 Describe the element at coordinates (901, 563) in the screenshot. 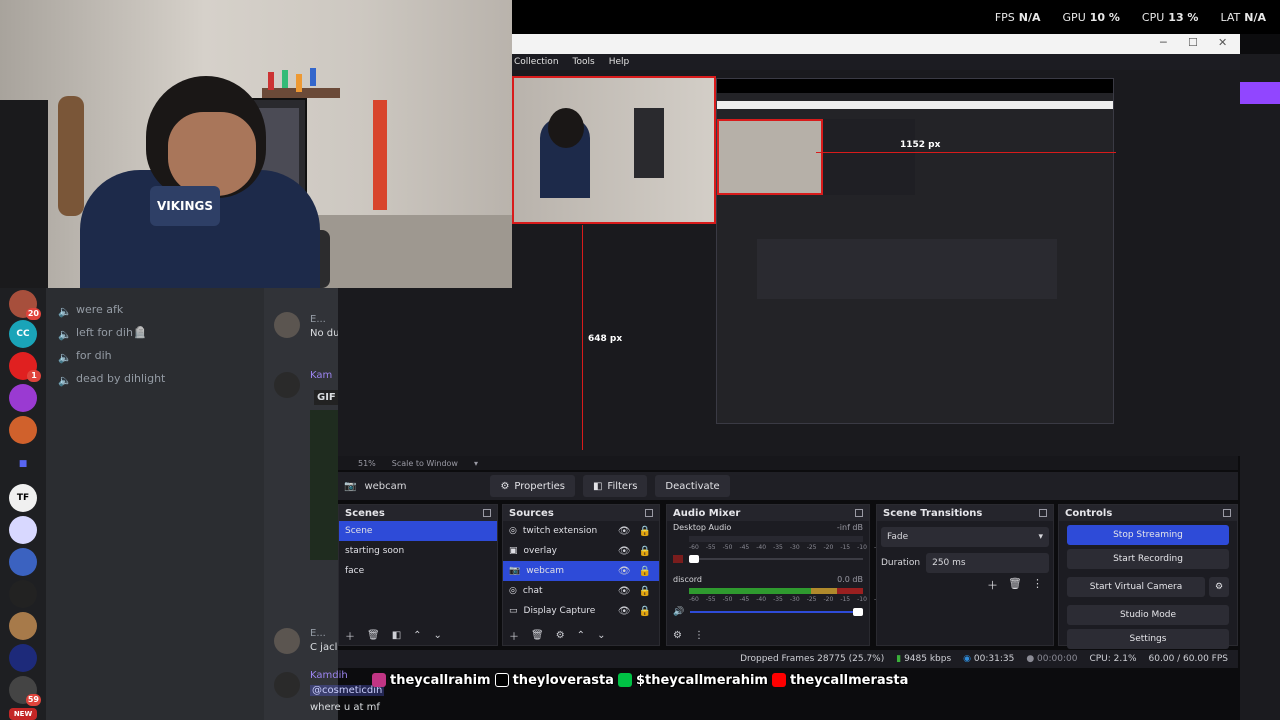

I see `duration-label: Duration` at that location.